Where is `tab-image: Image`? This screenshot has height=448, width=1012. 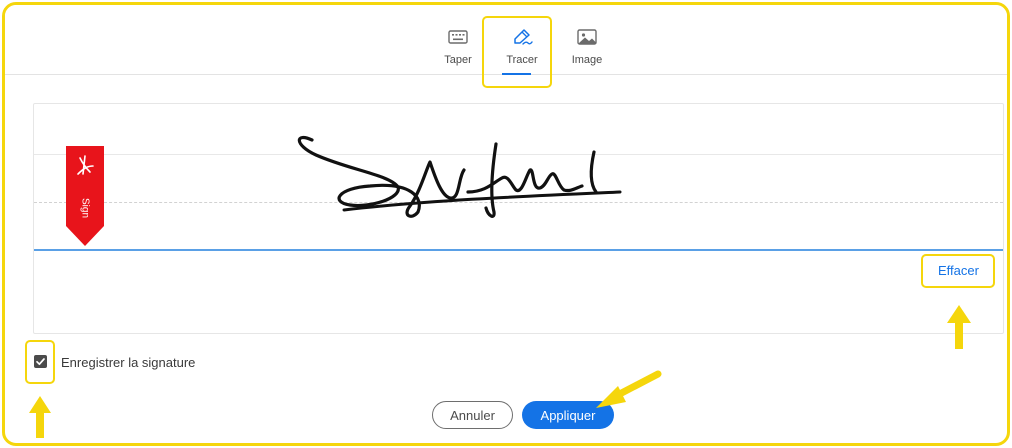
tab-image: Image is located at coordinates (587, 49).